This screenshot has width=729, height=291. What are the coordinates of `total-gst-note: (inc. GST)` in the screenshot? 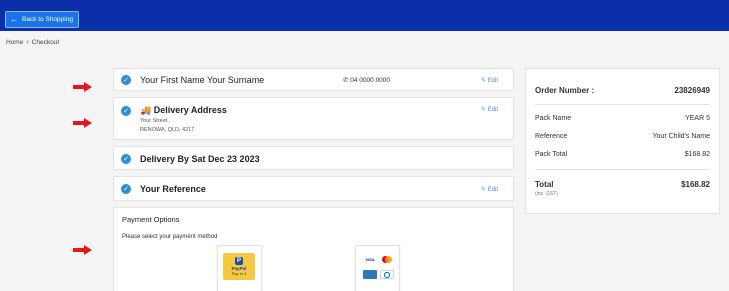 It's located at (546, 194).